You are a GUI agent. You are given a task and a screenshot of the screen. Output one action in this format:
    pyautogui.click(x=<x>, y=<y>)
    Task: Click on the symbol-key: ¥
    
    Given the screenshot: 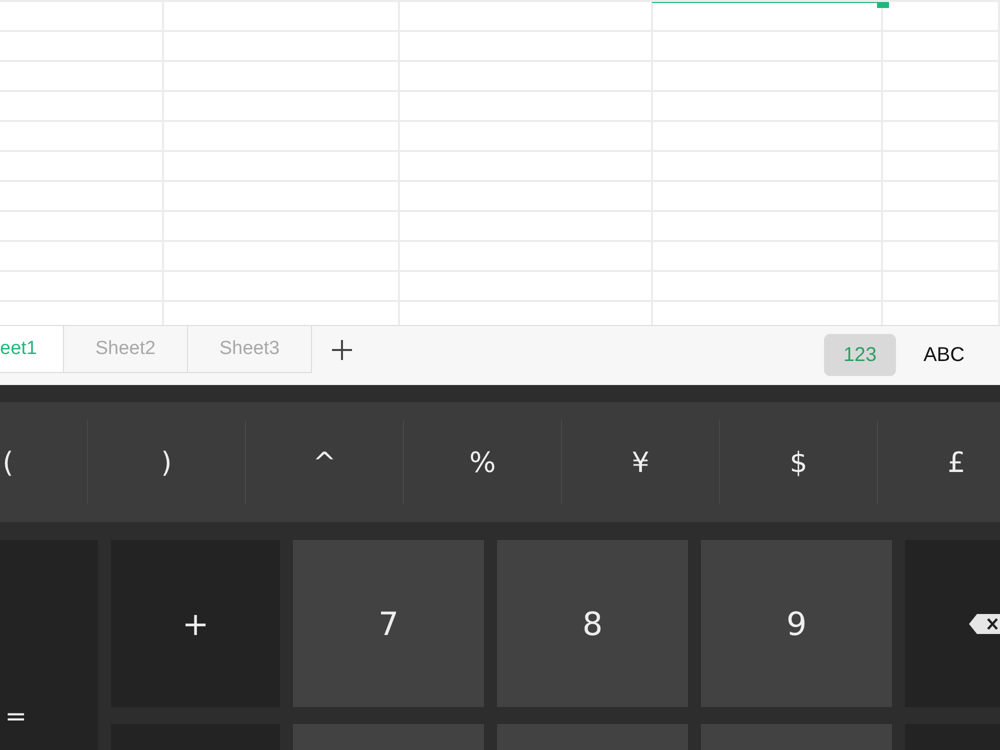 What is the action you would take?
    pyautogui.click(x=640, y=462)
    